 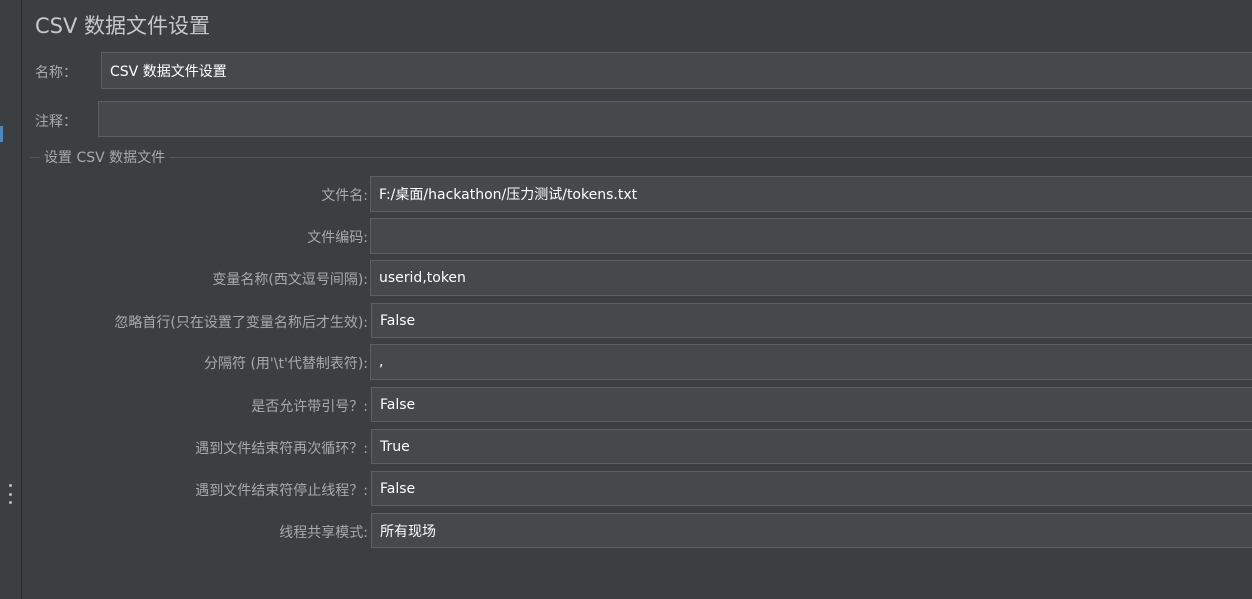 What do you see at coordinates (811, 194) in the screenshot?
I see `filename-input: F:/桌面/hackathon/压力测试/tokens.txt` at bounding box center [811, 194].